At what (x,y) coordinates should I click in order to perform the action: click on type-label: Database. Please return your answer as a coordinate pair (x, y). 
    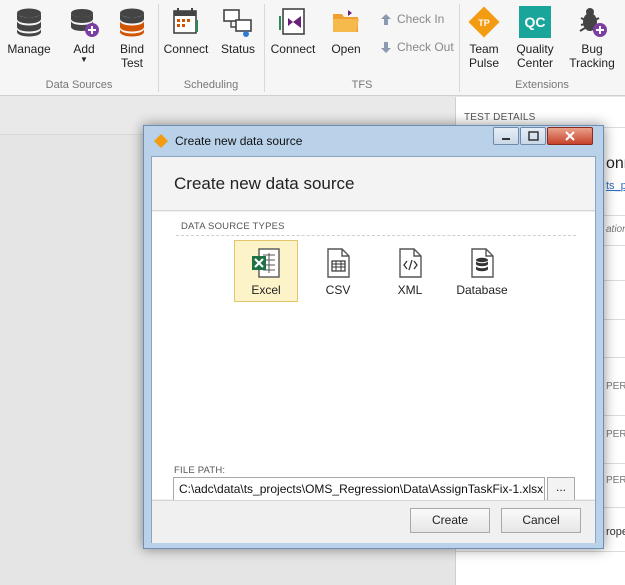
    Looking at the image, I should click on (482, 290).